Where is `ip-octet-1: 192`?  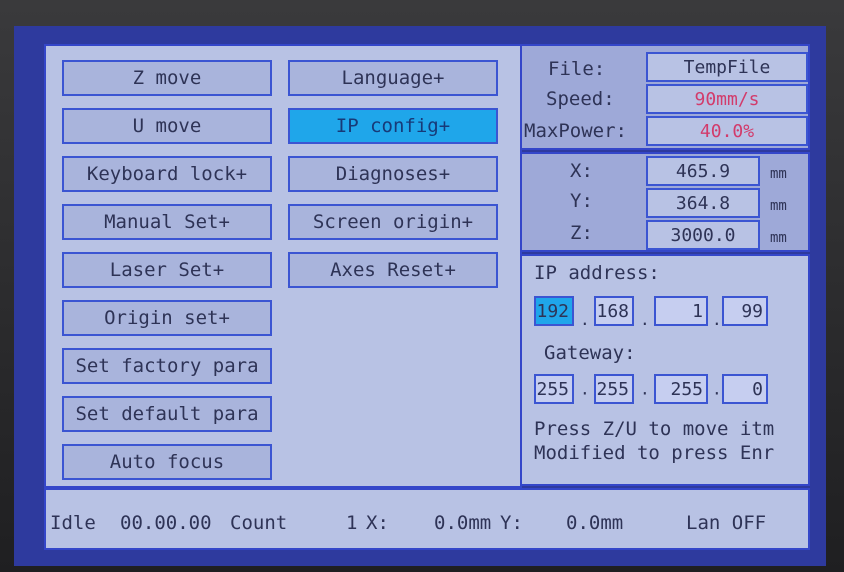
ip-octet-1: 192 is located at coordinates (554, 311).